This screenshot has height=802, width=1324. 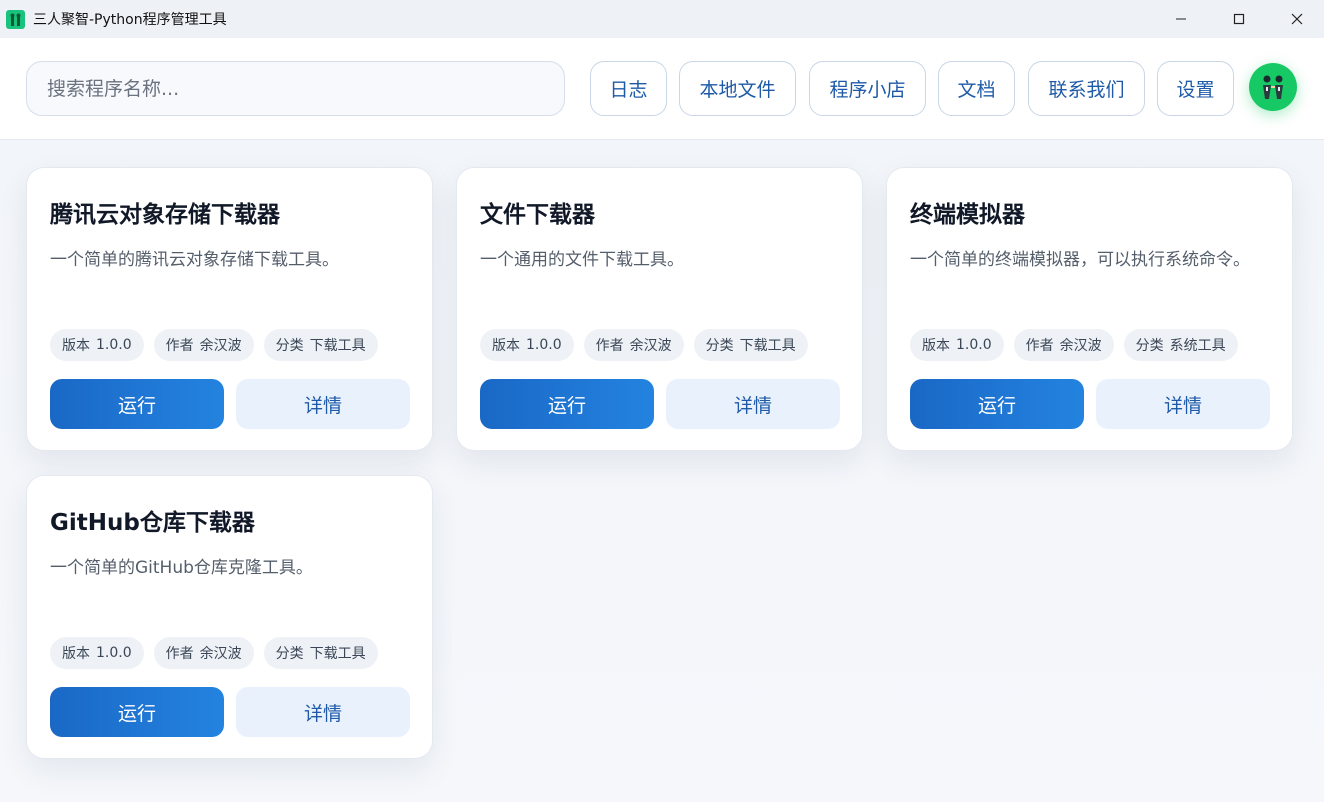 What do you see at coordinates (1080, 260) in the screenshot?
I see `card-description: 一个简单的终端模拟器，可以执行系统命令。` at bounding box center [1080, 260].